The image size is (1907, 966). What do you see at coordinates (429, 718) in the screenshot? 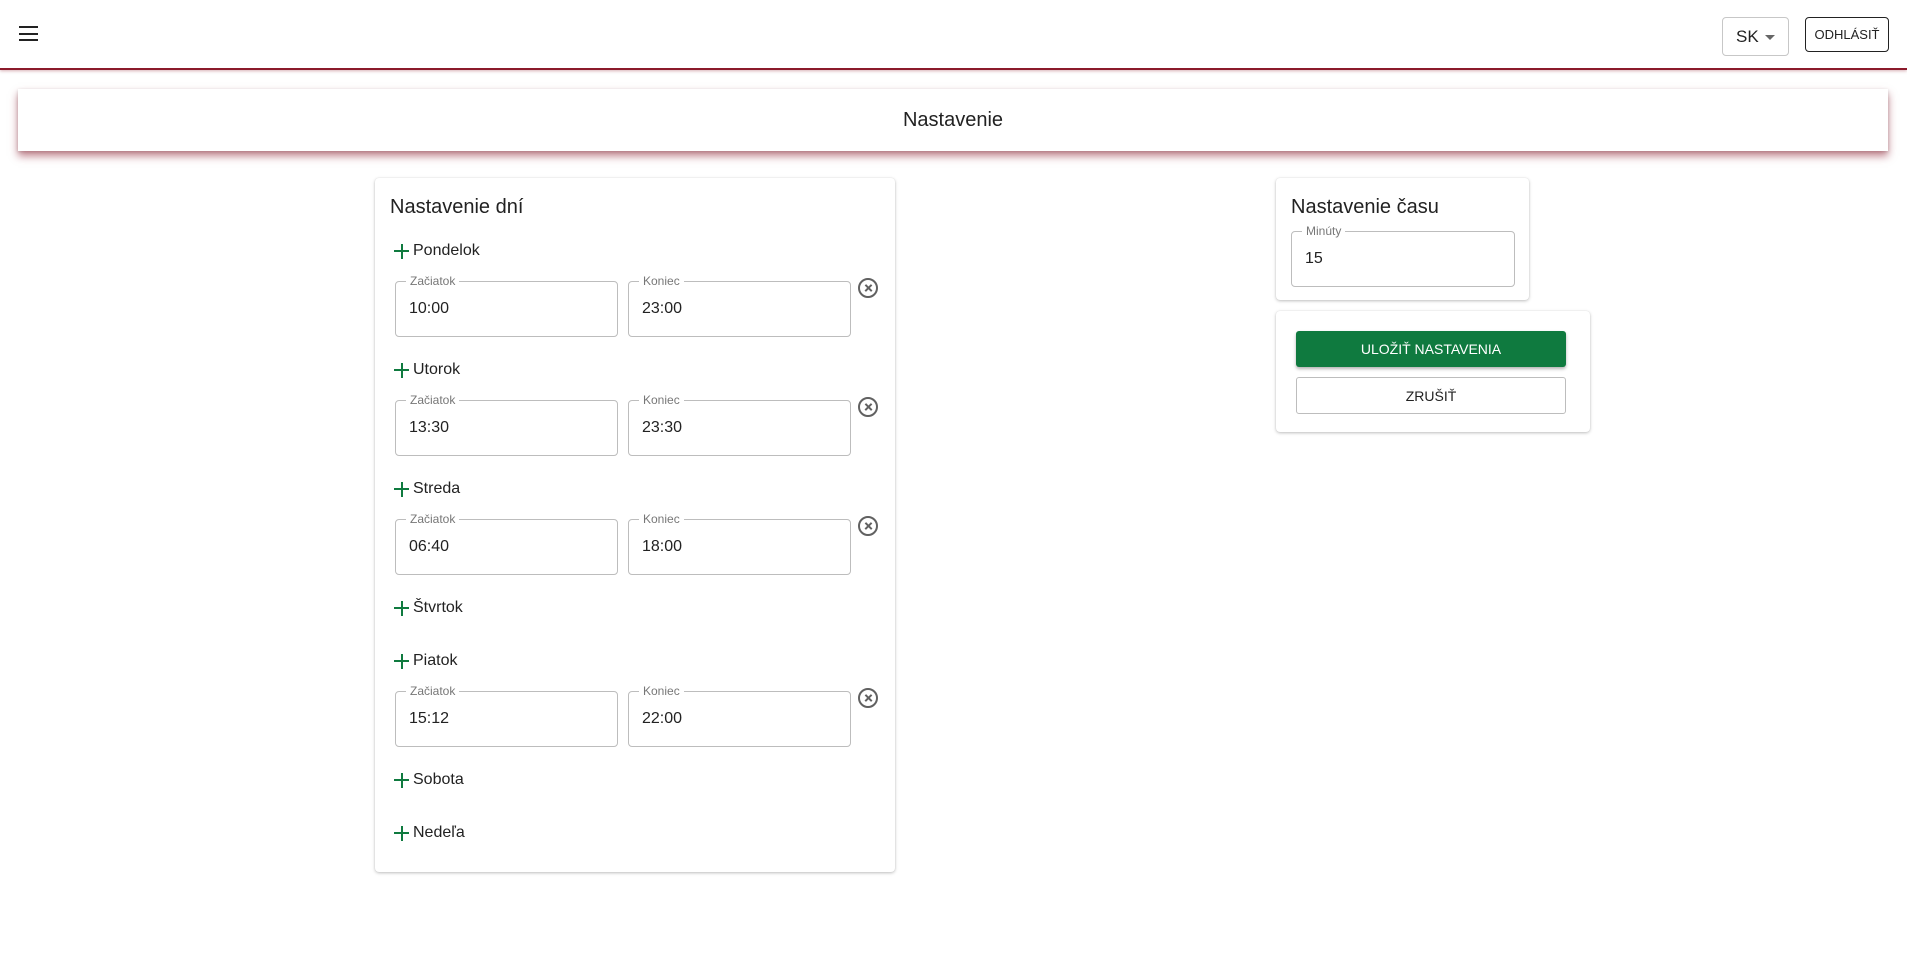
I see `field-value: 15:12` at bounding box center [429, 718].